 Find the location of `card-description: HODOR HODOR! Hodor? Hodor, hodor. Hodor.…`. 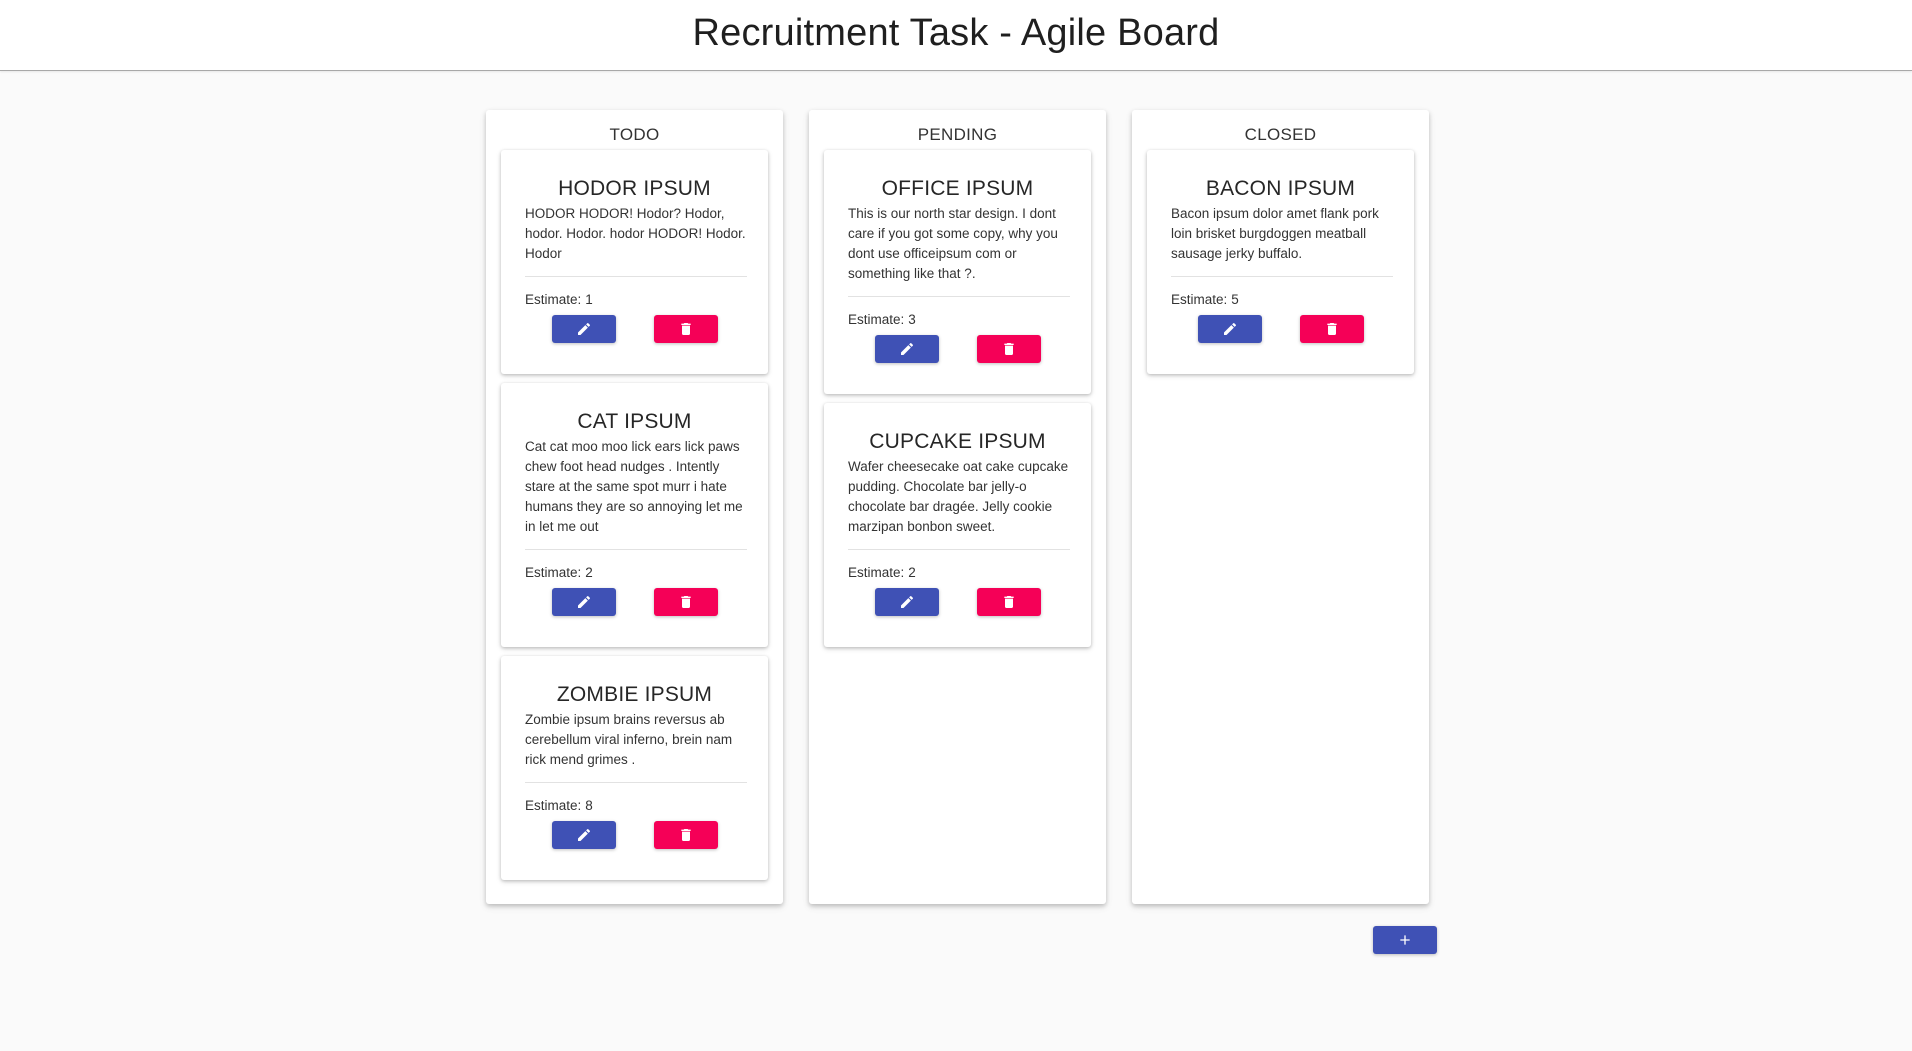

card-description: HODOR HODOR! Hodor? Hodor, hodor. Hodor.… is located at coordinates (635, 233).